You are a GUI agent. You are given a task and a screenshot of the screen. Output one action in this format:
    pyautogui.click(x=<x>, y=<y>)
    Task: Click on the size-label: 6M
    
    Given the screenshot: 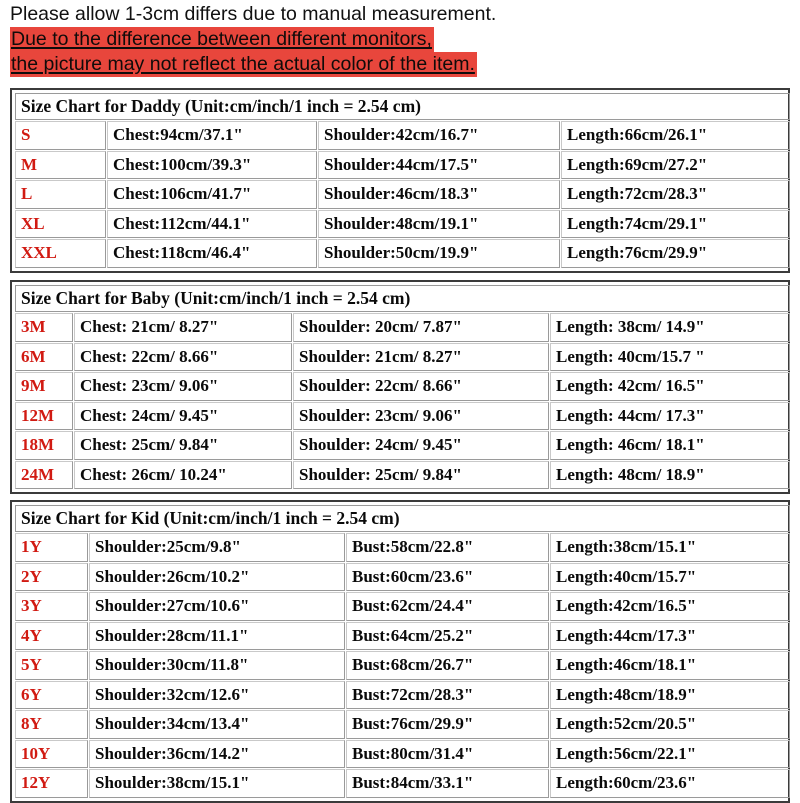 What is the action you would take?
    pyautogui.click(x=44, y=356)
    